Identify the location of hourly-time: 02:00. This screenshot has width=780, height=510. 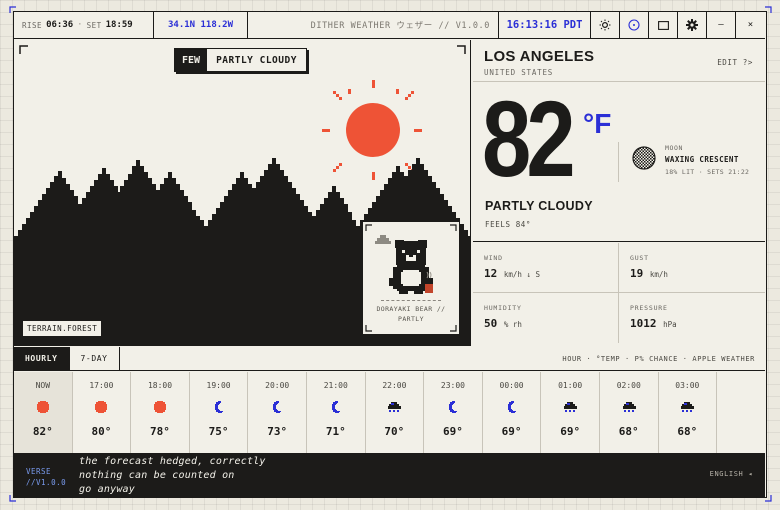
(628, 385).